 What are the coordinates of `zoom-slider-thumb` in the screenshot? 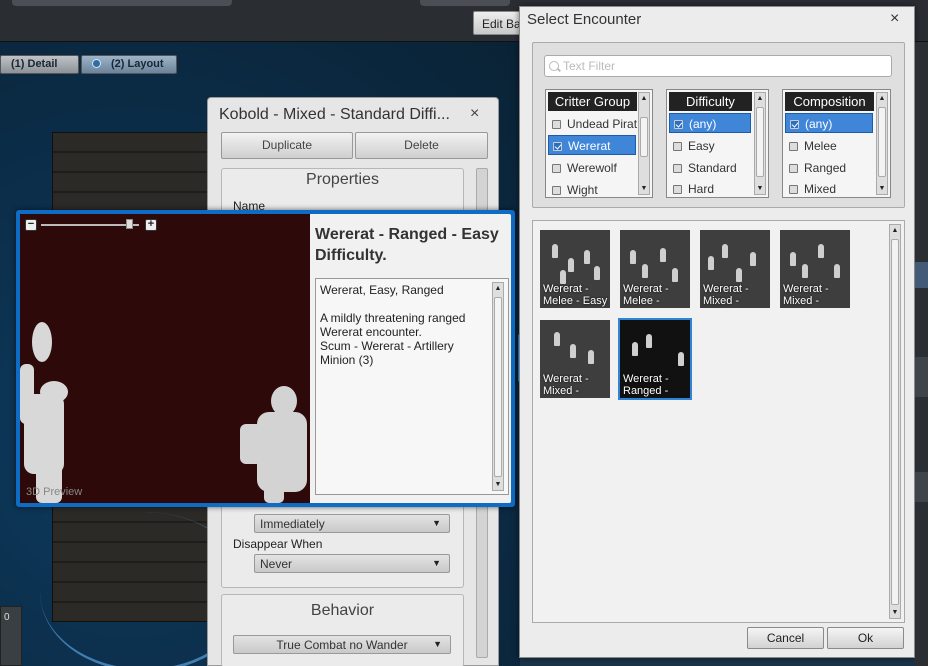 It's located at (130, 224).